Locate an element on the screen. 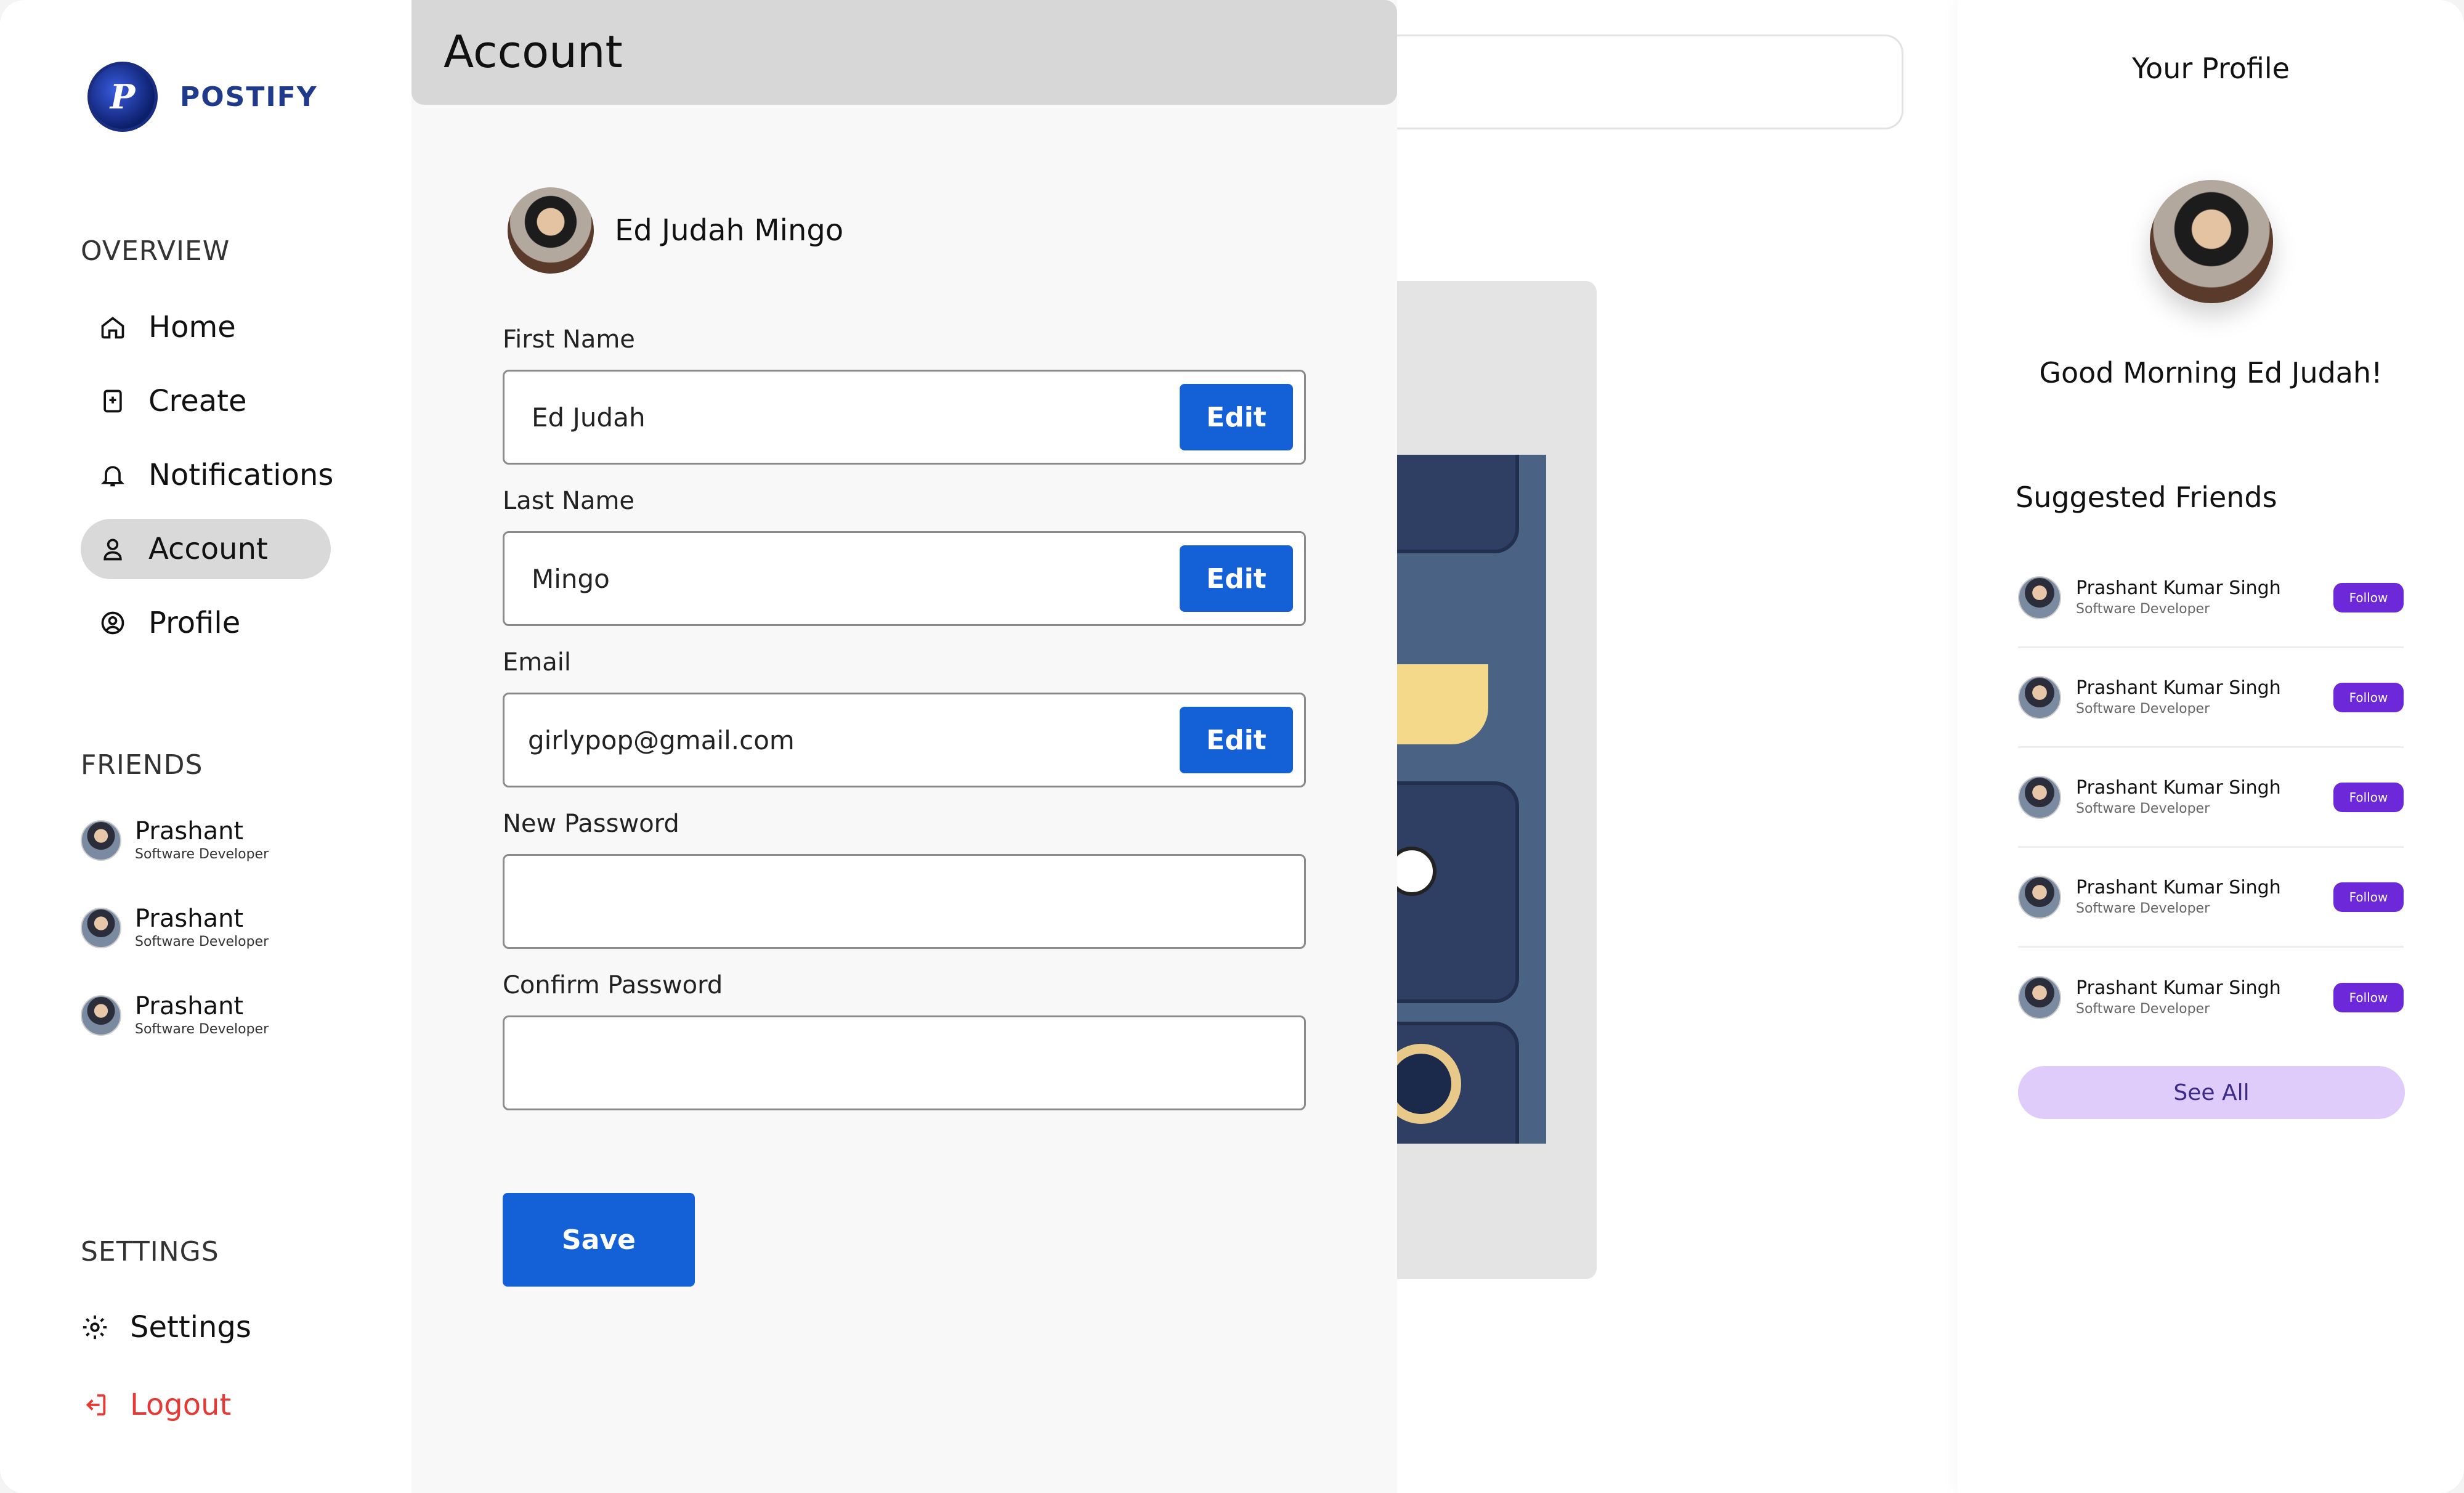 The width and height of the screenshot is (2464, 1493). ring-icon is located at coordinates (1428, 1084).